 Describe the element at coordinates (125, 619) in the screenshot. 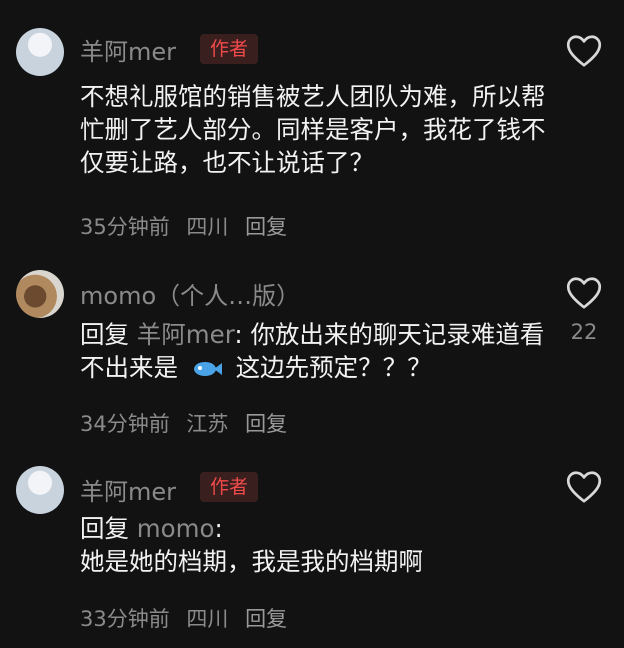

I see `comment-time: 33分钟前` at that location.